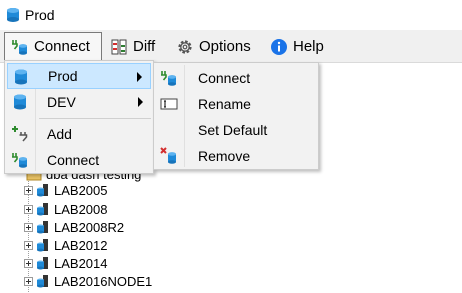 The image size is (462, 293). What do you see at coordinates (95, 118) in the screenshot?
I see `menu-separator` at bounding box center [95, 118].